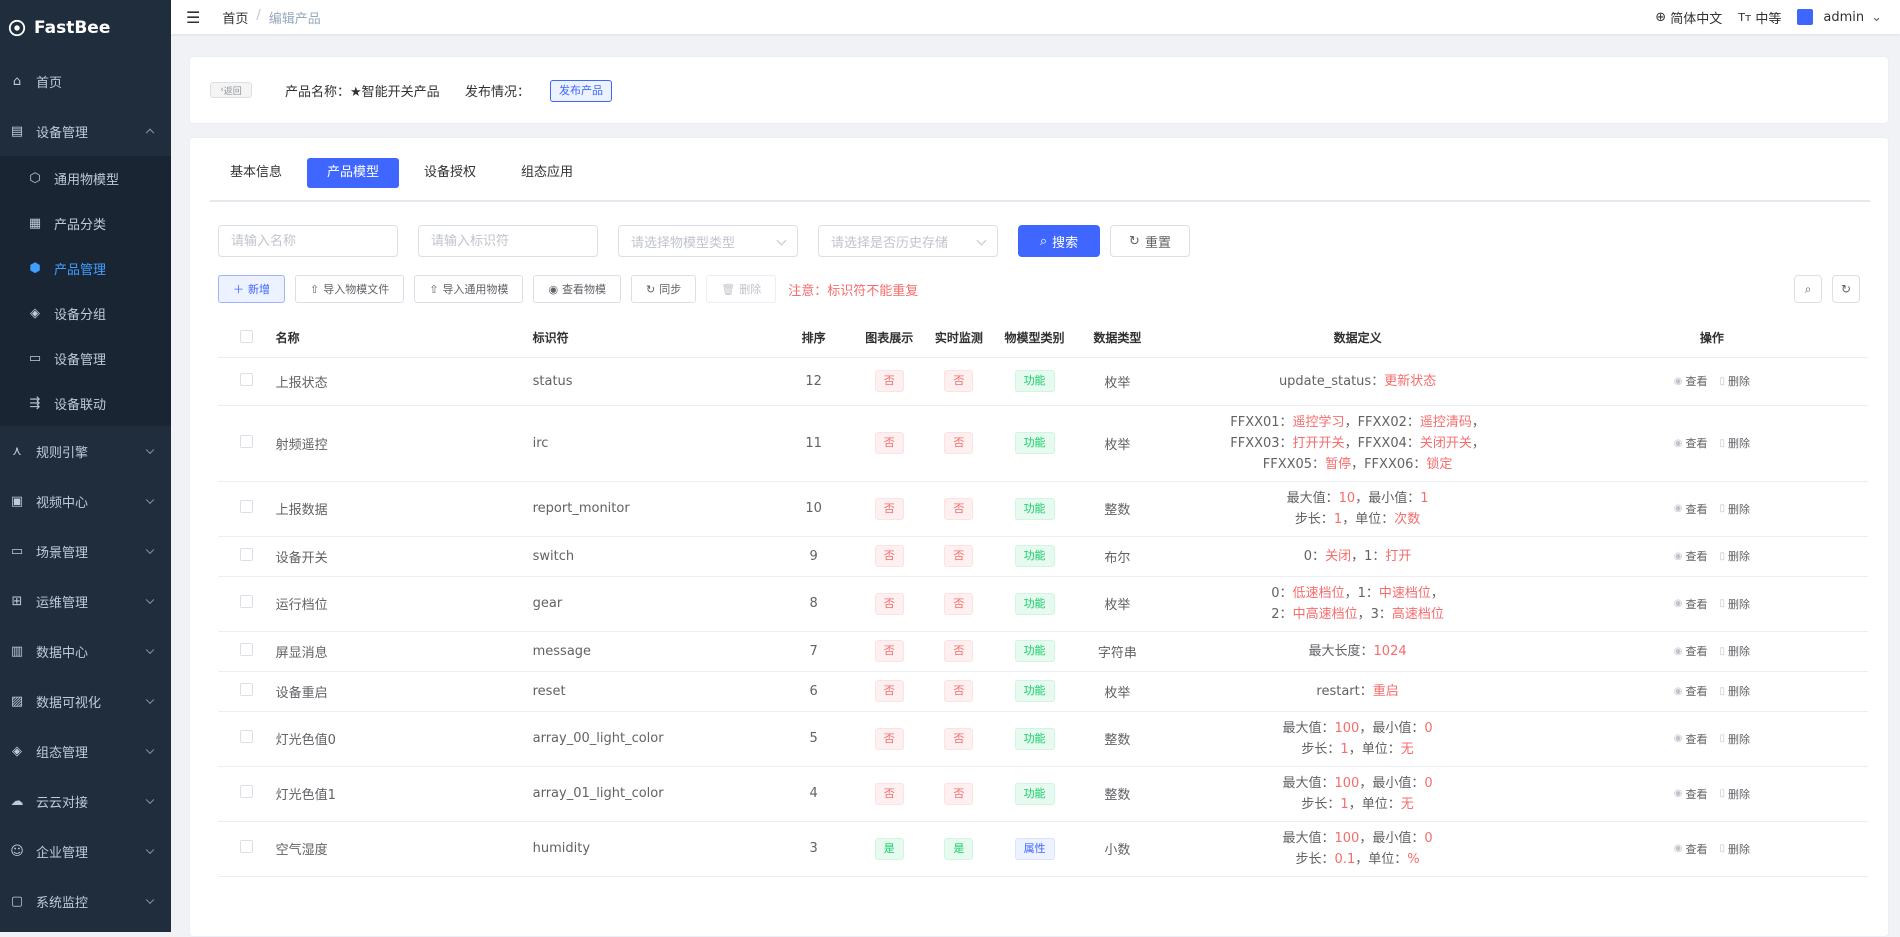 The width and height of the screenshot is (1900, 937). Describe the element at coordinates (85, 358) in the screenshot. I see `sidebar-subitem-4: ▭ 设备管理` at that location.